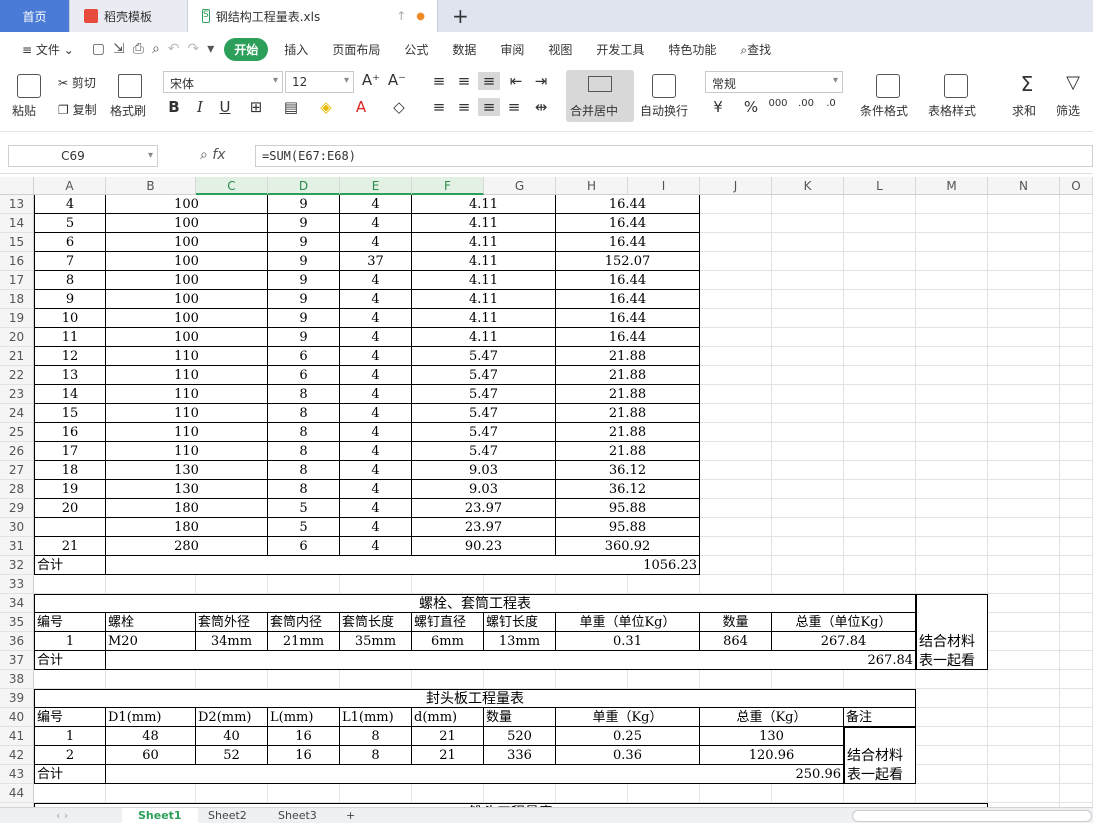 The height and width of the screenshot is (824, 1093). What do you see at coordinates (70, 641) in the screenshot?
I see `table2-cell: 1` at bounding box center [70, 641].